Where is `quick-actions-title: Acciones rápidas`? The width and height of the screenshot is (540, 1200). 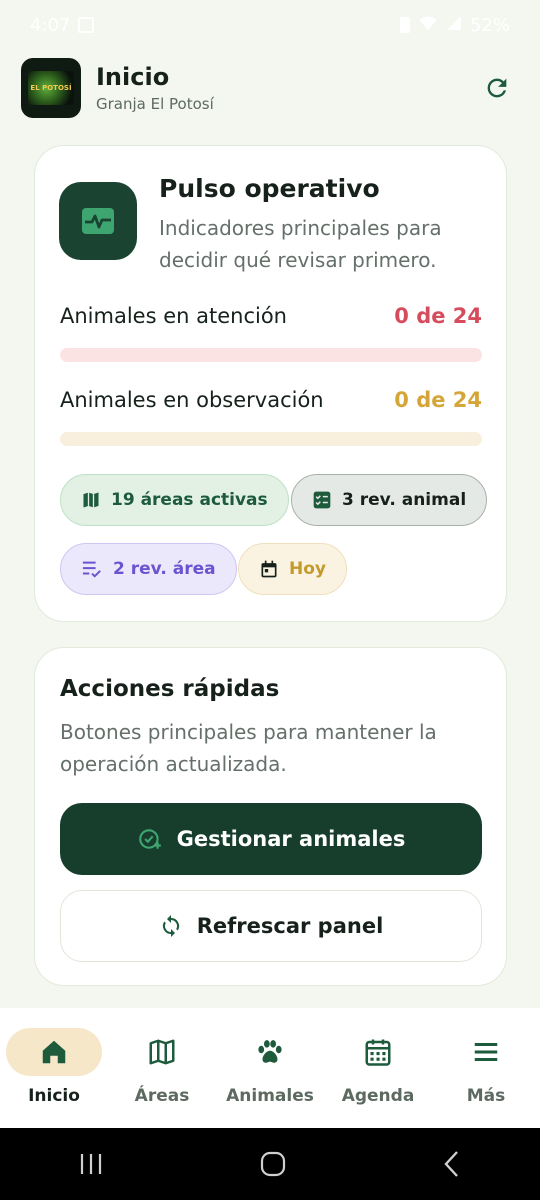 quick-actions-title: Acciones rápidas is located at coordinates (170, 689).